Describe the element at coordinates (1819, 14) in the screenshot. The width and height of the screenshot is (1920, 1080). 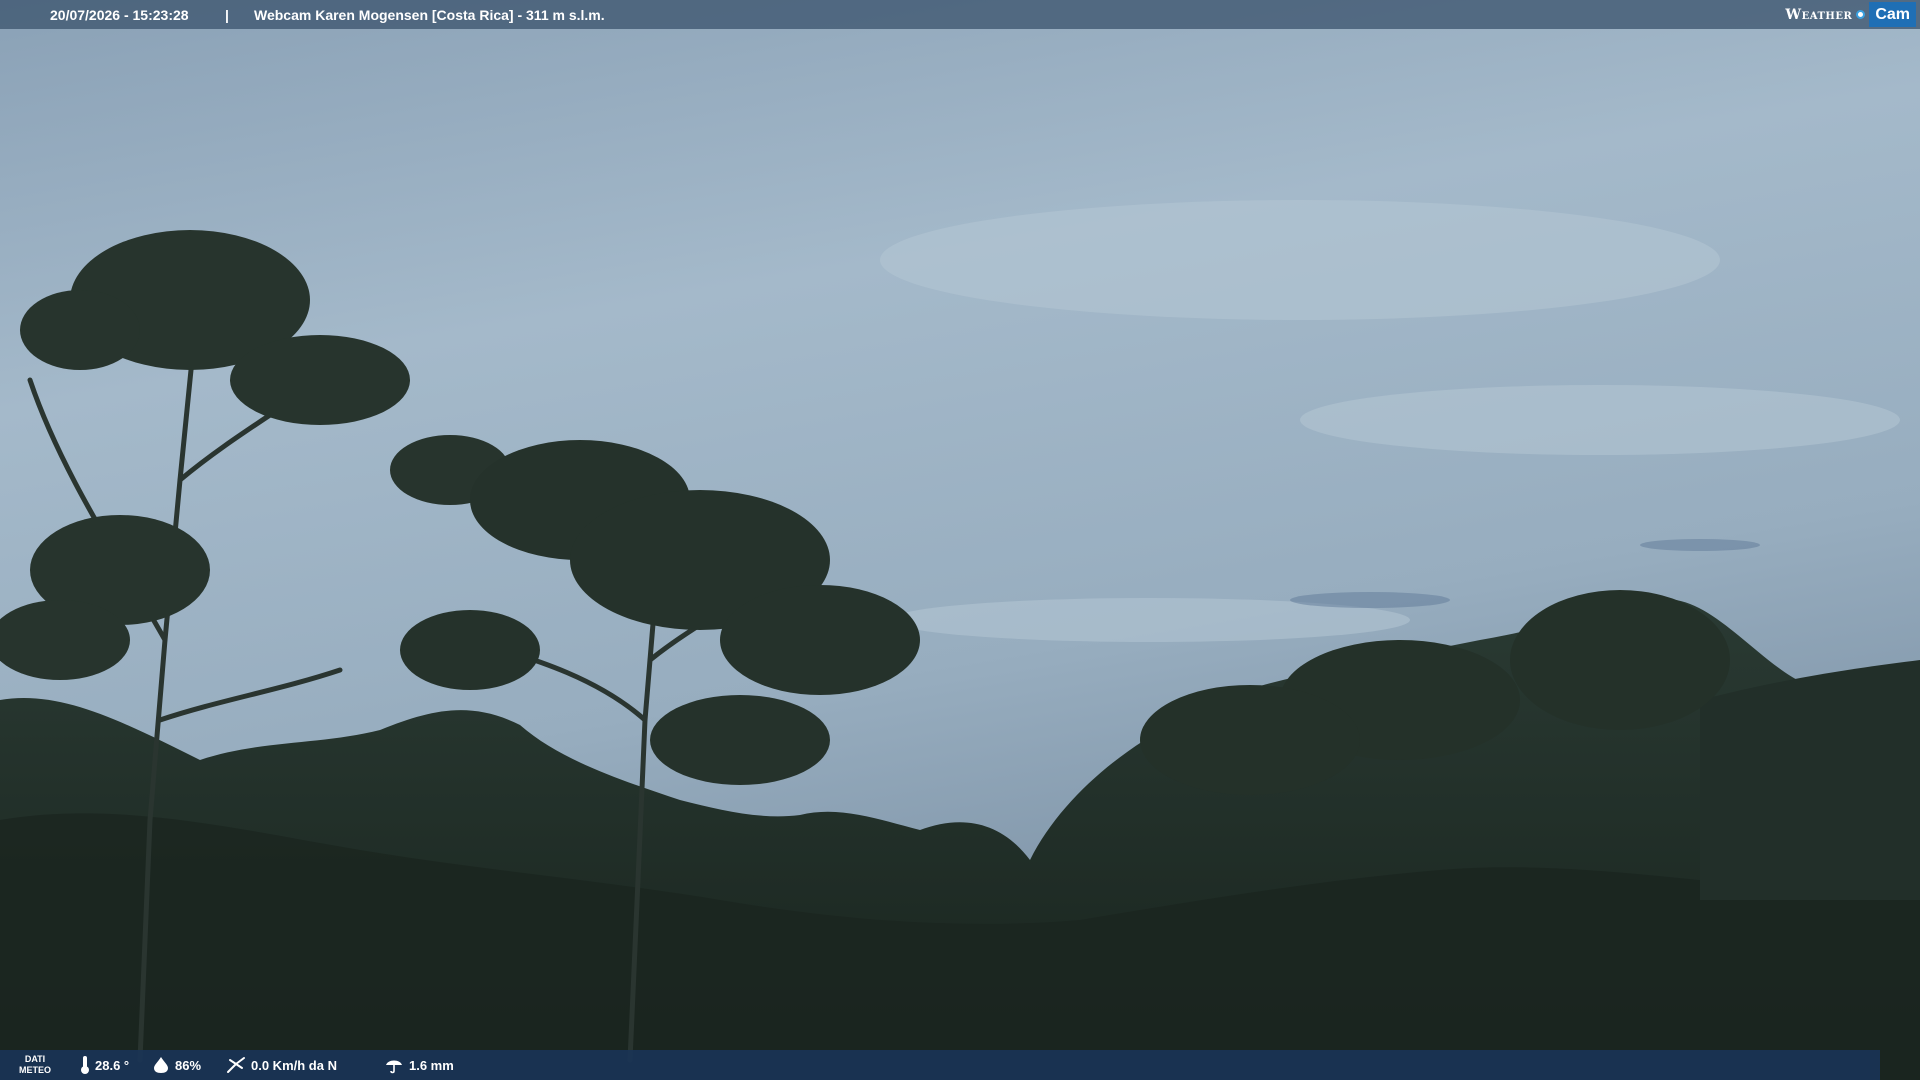
I see `logo-weather-text: Weather` at that location.